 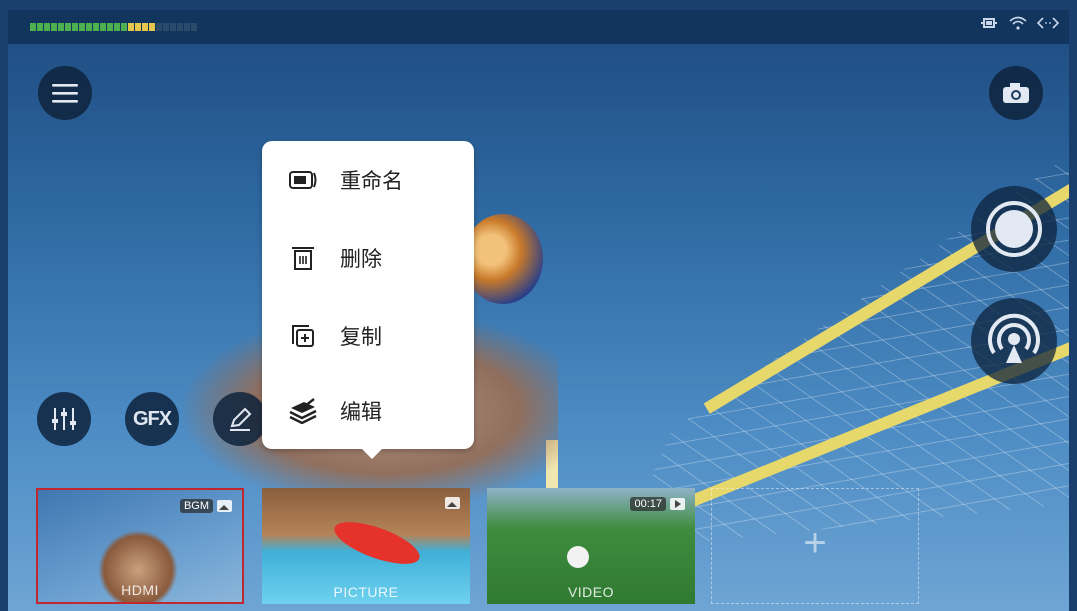 I want to click on menu-item-delete: 删除, so click(x=371, y=258).